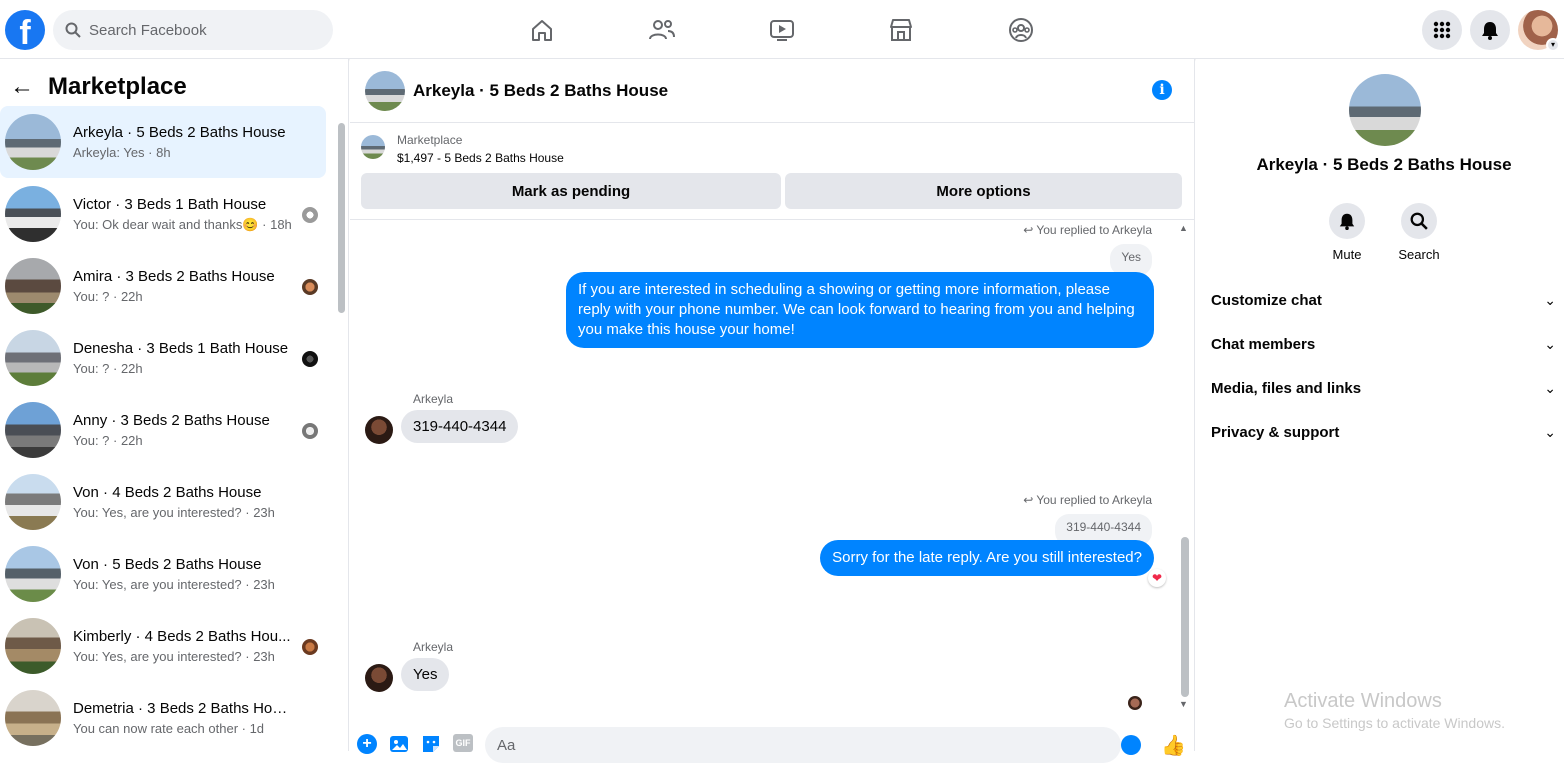 This screenshot has height=763, width=1564. Describe the element at coordinates (1539, 31) in the screenshot. I see `account-avatar: ▾` at that location.